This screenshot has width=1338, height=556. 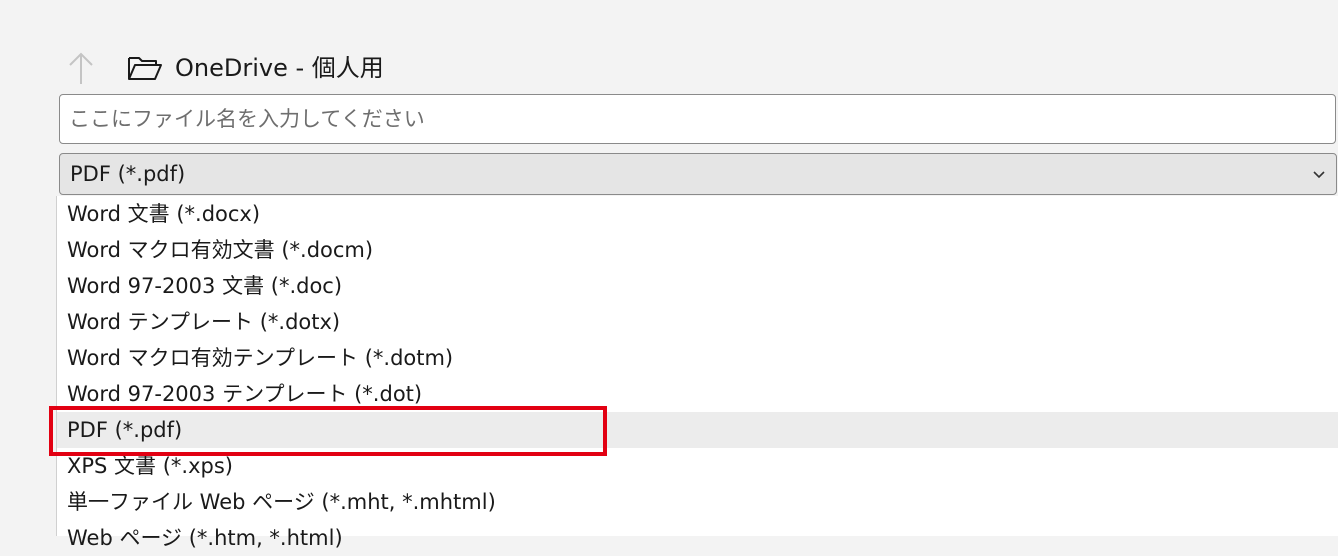 I want to click on filetype-option-xps: XPS 文書 (*.xps), so click(x=697, y=466).